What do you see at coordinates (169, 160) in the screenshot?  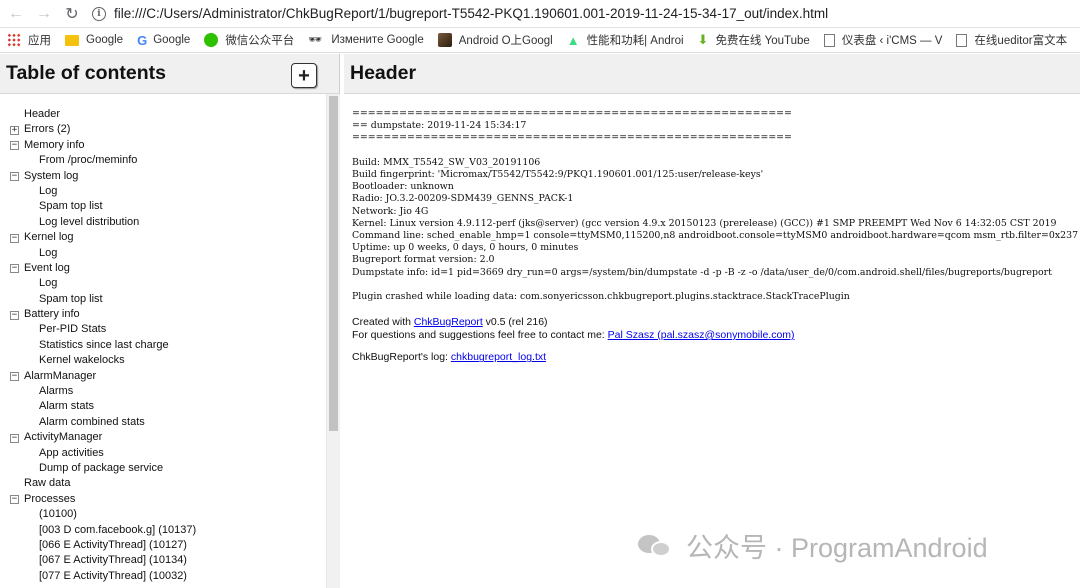 I see `toc-item: From /proc/meminfo` at bounding box center [169, 160].